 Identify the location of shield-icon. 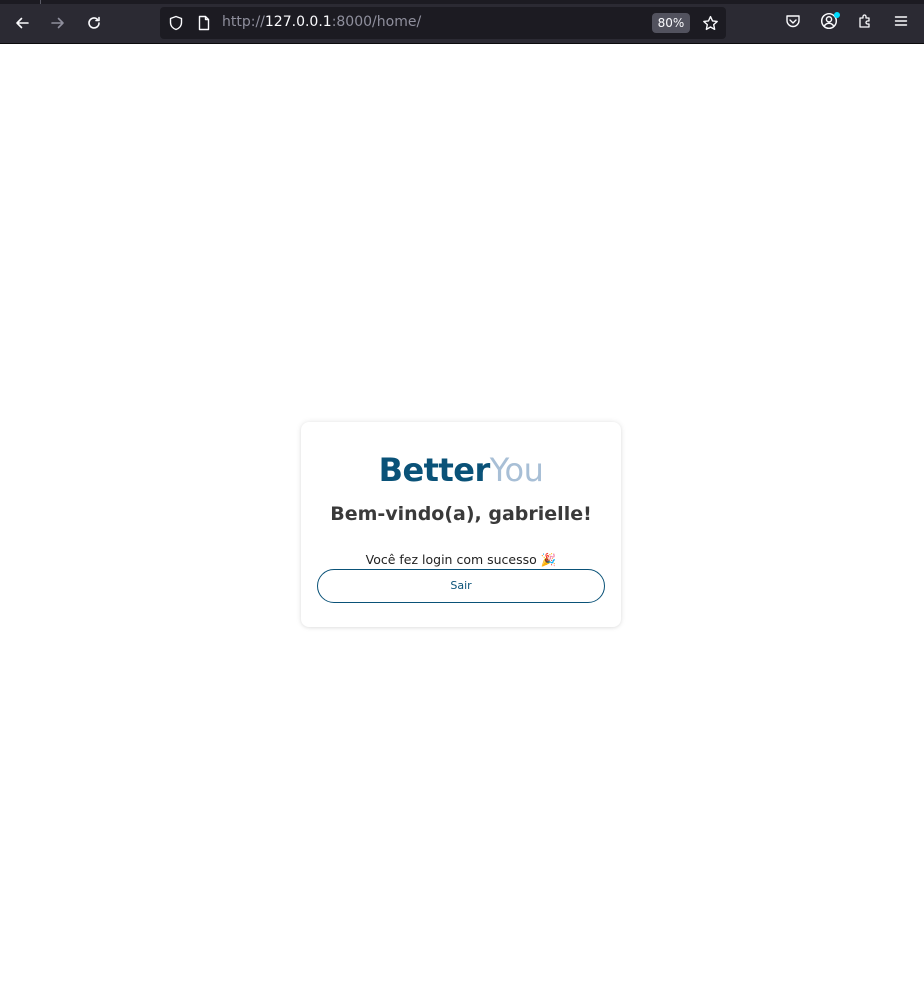
(176, 23).